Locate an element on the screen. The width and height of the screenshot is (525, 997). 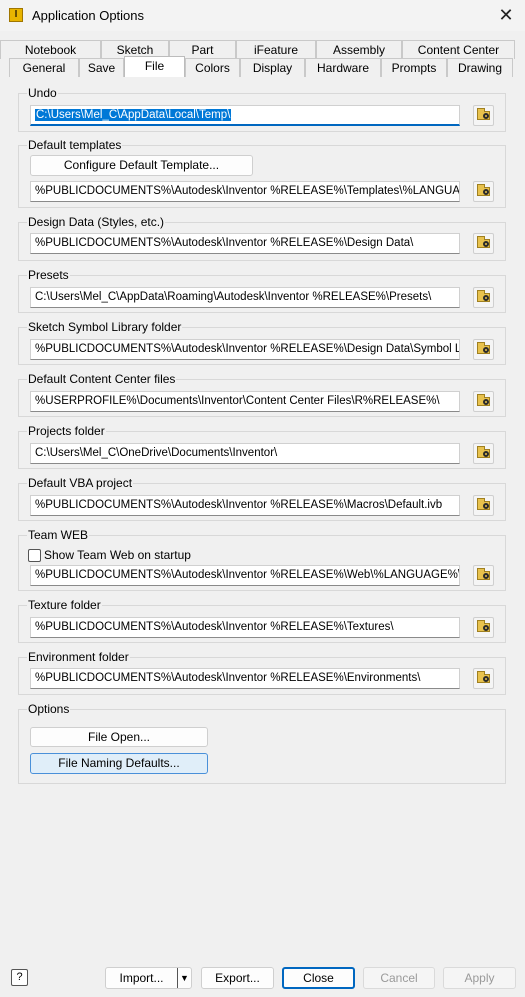
tab-display: Display is located at coordinates (272, 67).